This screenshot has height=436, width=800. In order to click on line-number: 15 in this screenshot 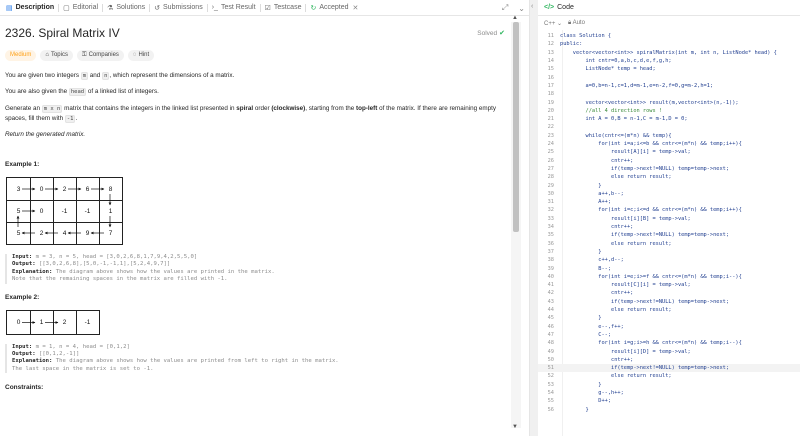, I will do `click(550, 69)`.